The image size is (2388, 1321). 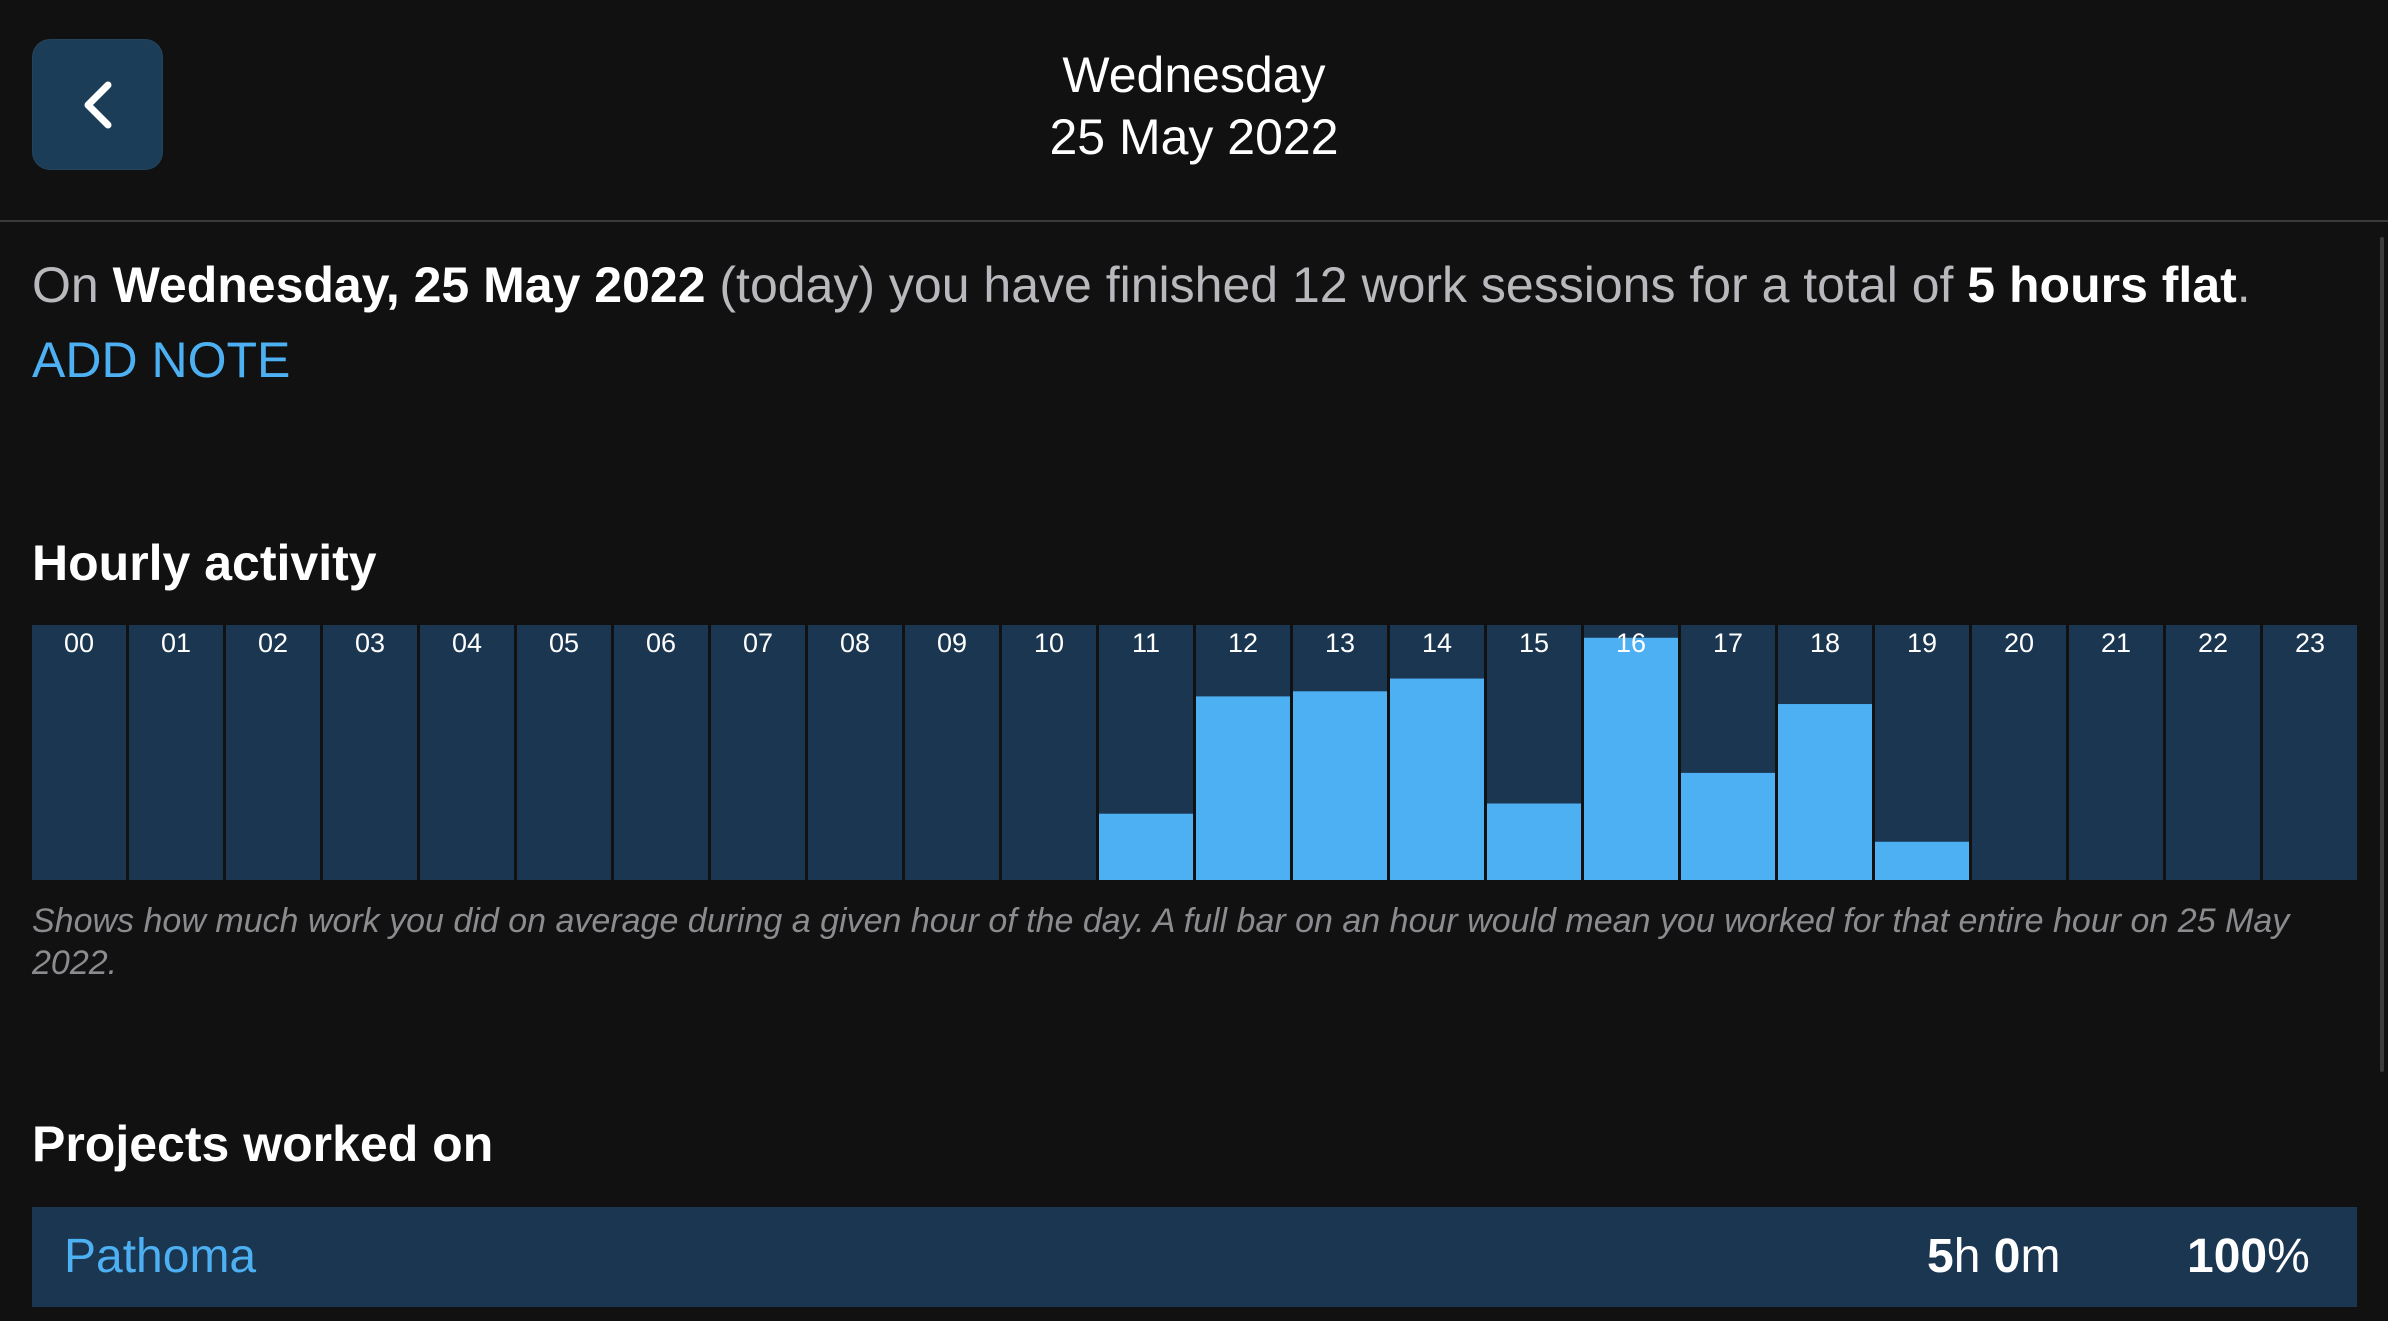 I want to click on project-row-pathoma: Pathoma 5h 0m 100%, so click(x=1194, y=1257).